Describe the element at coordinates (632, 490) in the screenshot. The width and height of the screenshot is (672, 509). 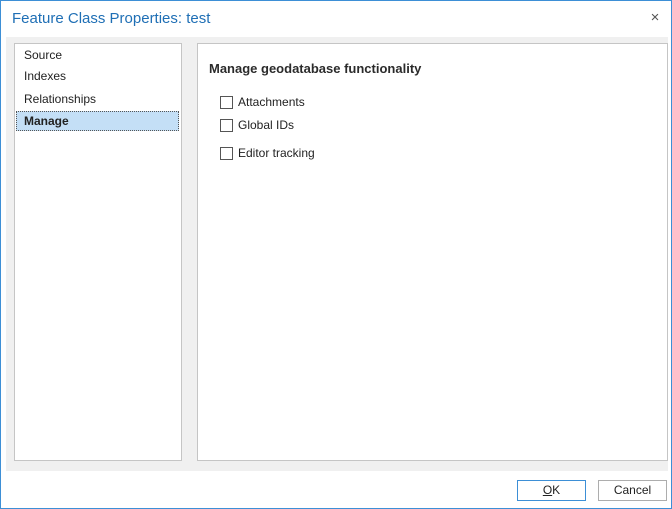
I see `cancel-button: Cancel` at that location.